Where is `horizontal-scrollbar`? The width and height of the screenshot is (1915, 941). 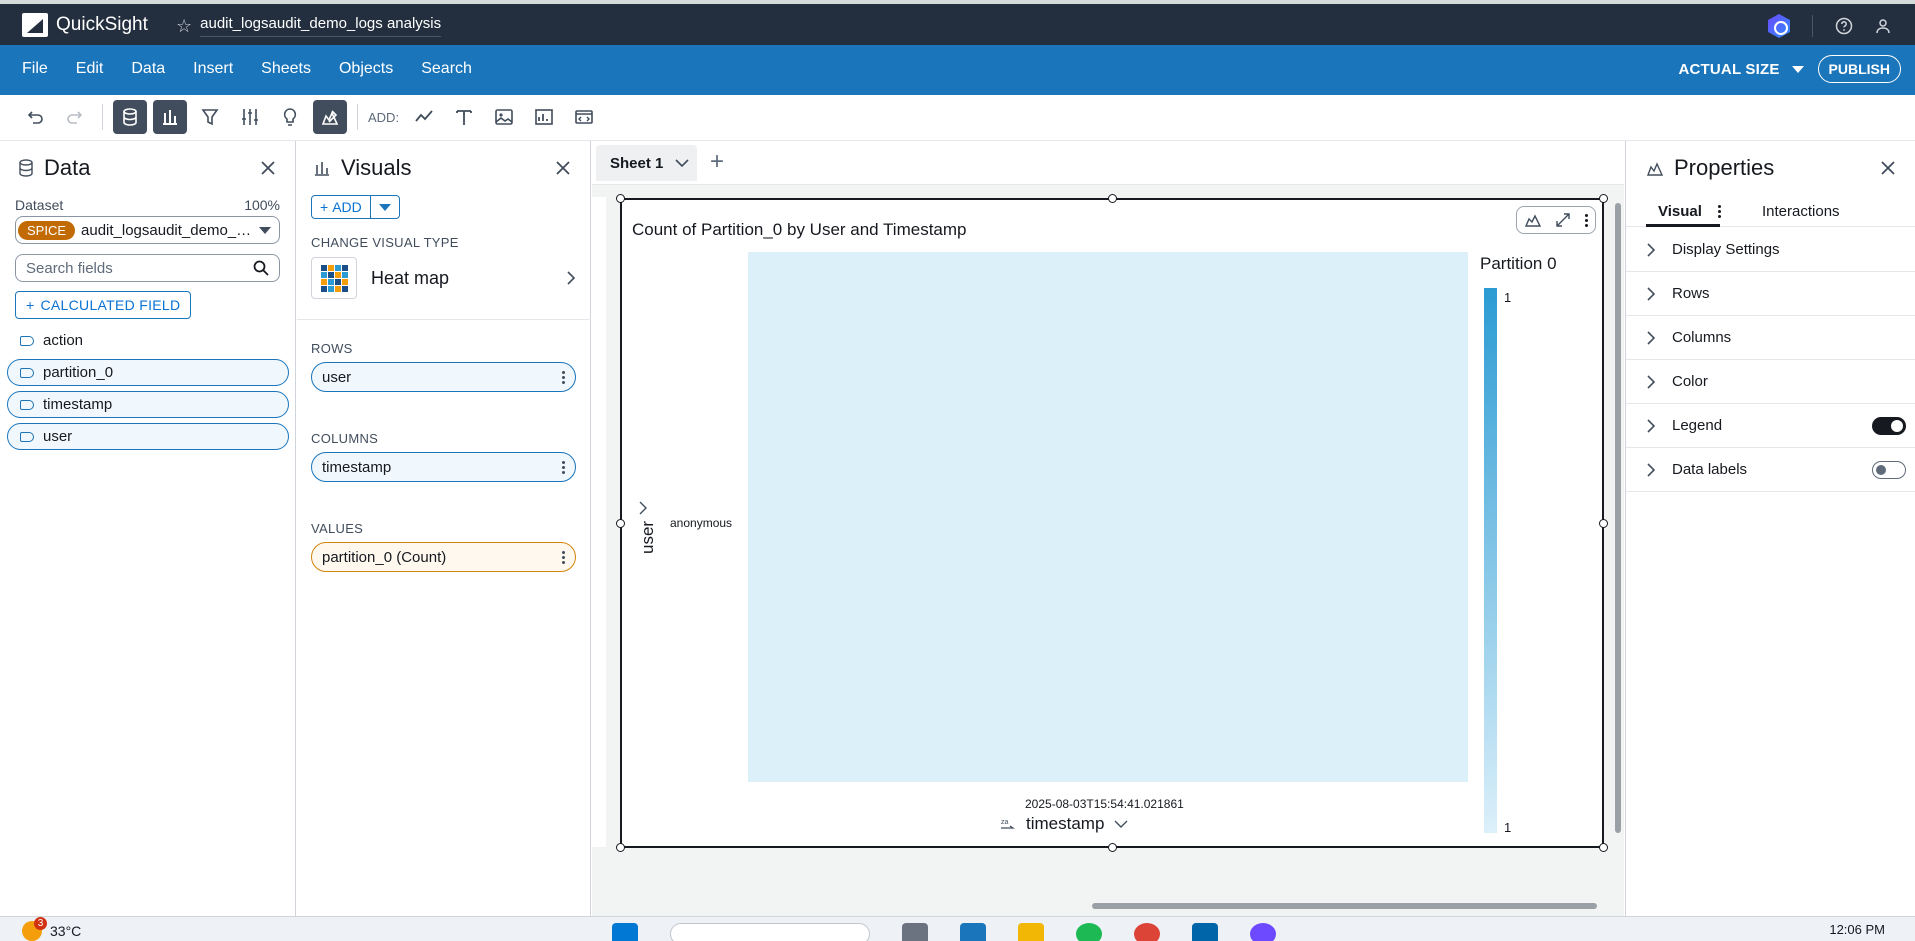 horizontal-scrollbar is located at coordinates (1108, 906).